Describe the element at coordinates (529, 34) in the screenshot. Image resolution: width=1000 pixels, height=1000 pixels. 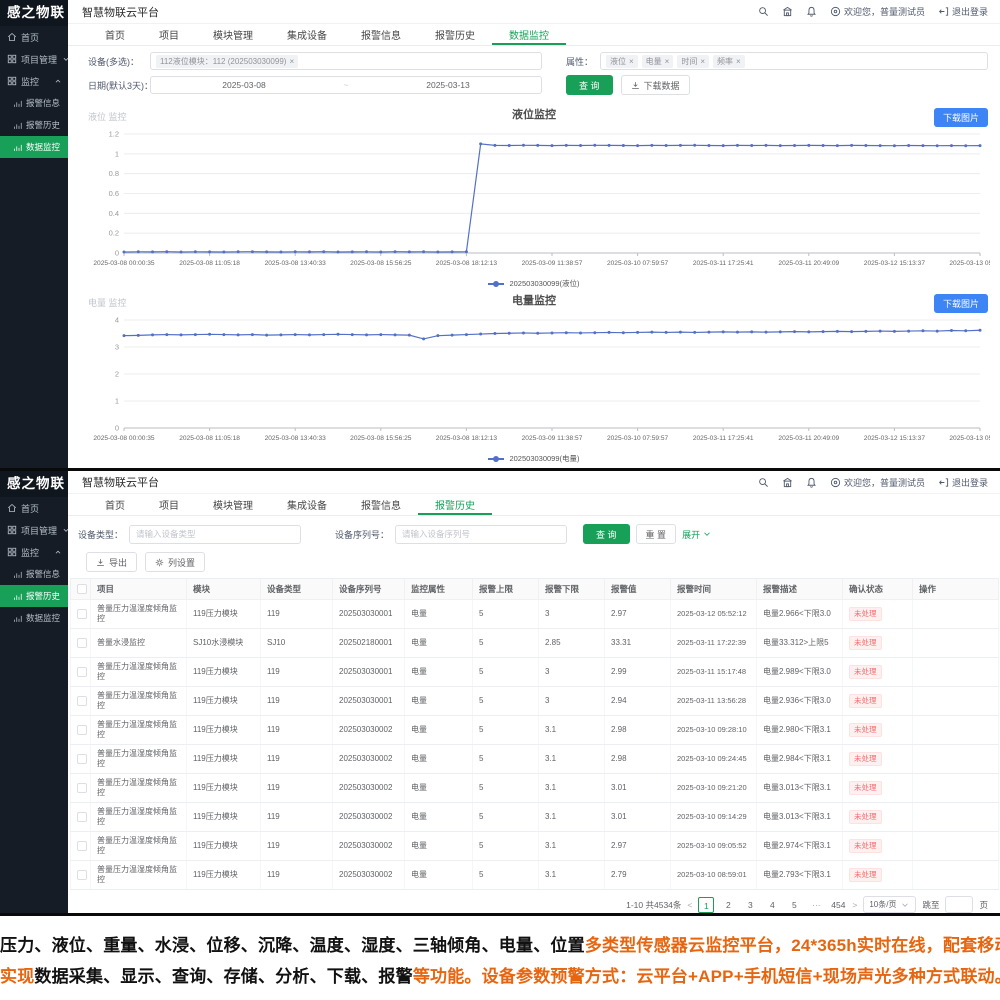
I see `tab-数据监控: 数据监控` at that location.